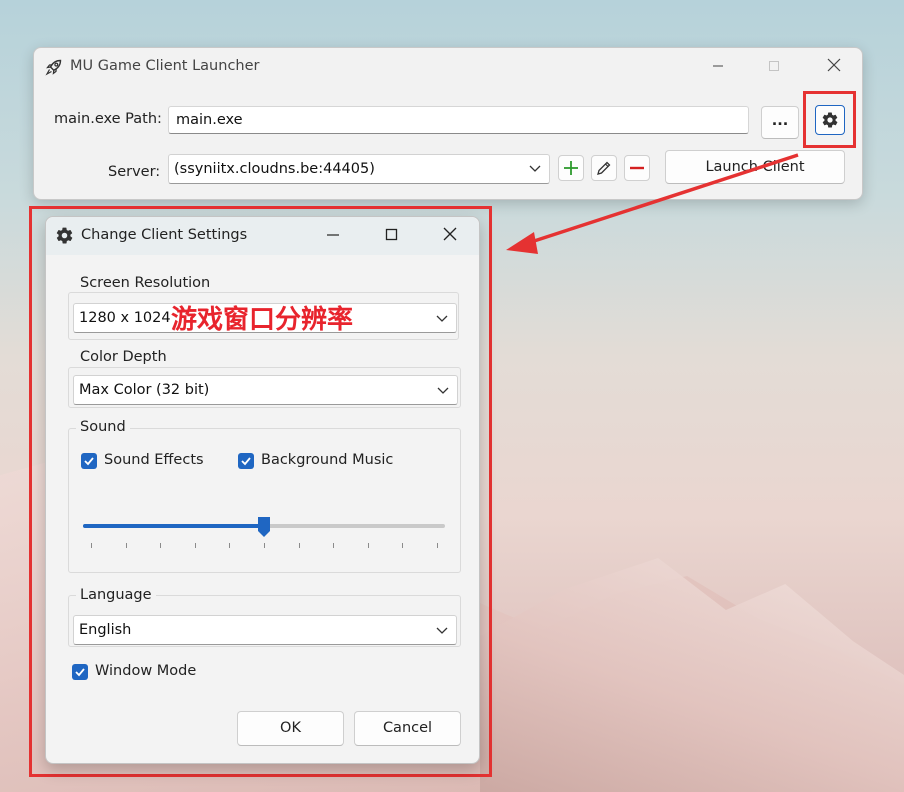 This screenshot has height=792, width=904. I want to click on close-icon, so click(450, 234).